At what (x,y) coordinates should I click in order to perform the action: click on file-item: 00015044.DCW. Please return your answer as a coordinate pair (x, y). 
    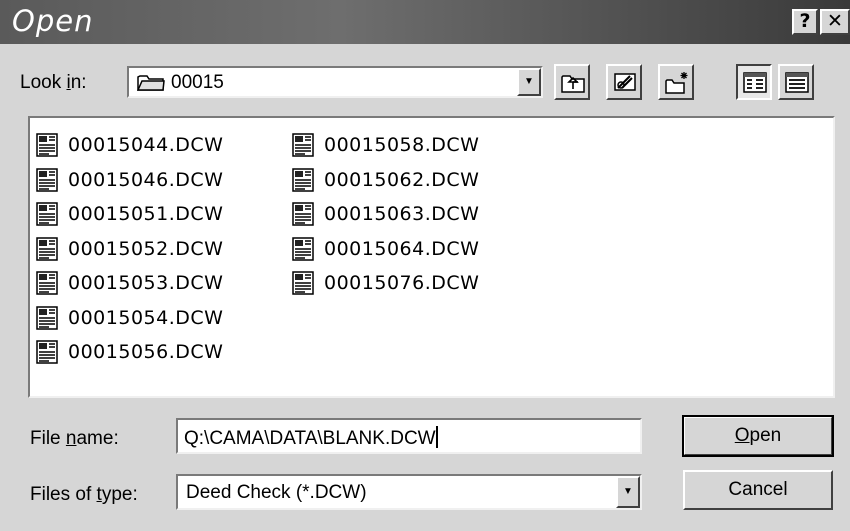
    Looking at the image, I should click on (129, 145).